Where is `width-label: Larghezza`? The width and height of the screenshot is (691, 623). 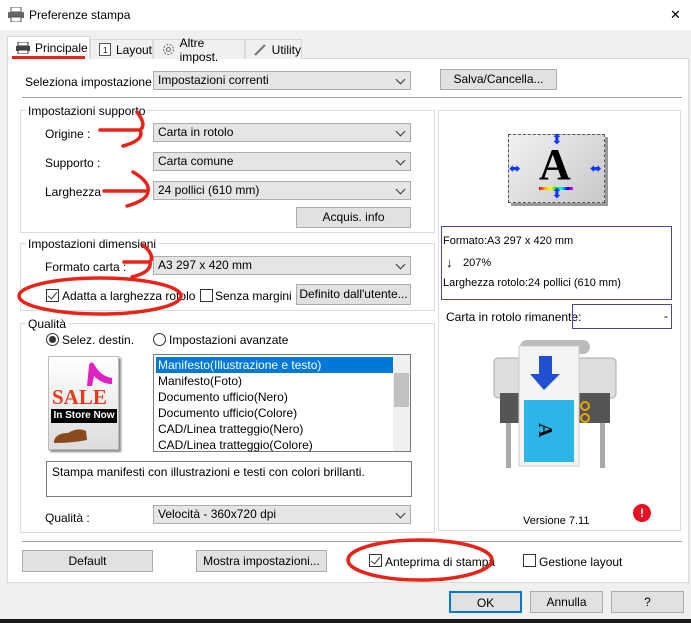
width-label: Larghezza is located at coordinates (73, 192).